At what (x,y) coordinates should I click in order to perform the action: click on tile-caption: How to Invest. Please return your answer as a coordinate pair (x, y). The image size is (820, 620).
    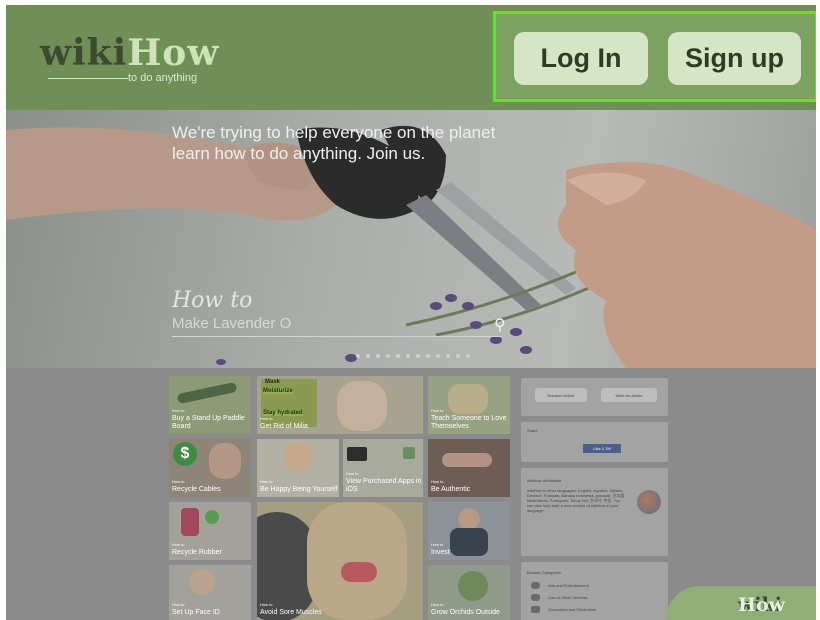
    Looking at the image, I should click on (440, 549).